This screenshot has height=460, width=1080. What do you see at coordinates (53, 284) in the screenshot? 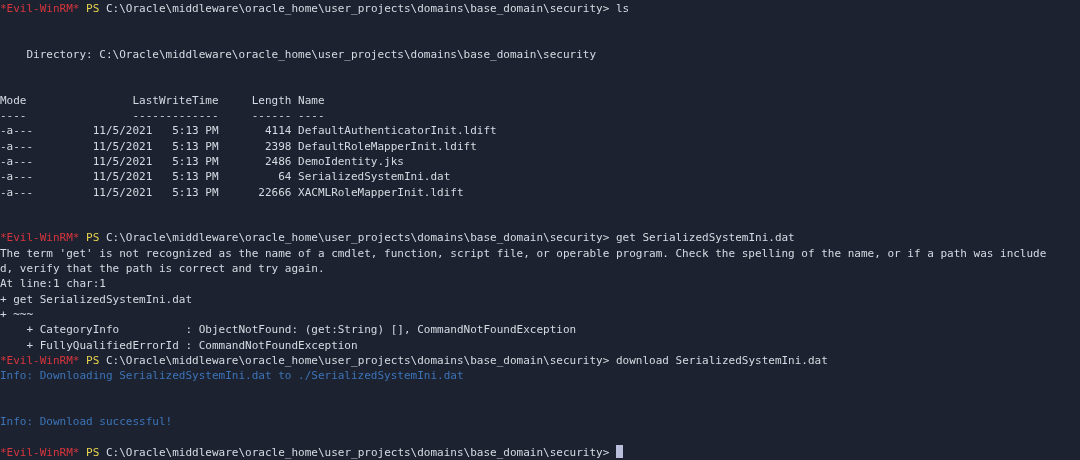
I see `output-line: At line:1 char:1` at bounding box center [53, 284].